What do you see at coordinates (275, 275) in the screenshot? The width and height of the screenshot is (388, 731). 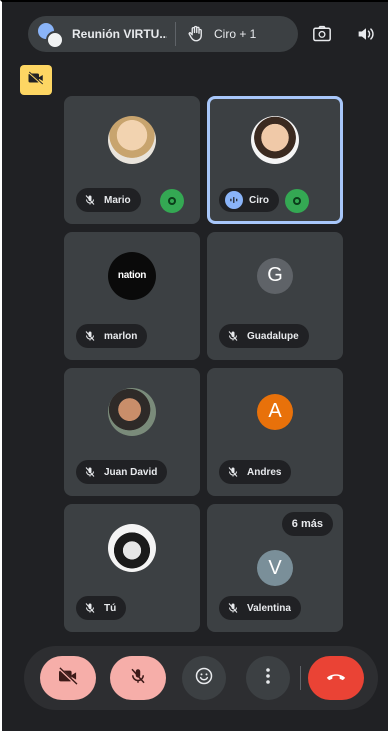 I see `avatar: G` at bounding box center [275, 275].